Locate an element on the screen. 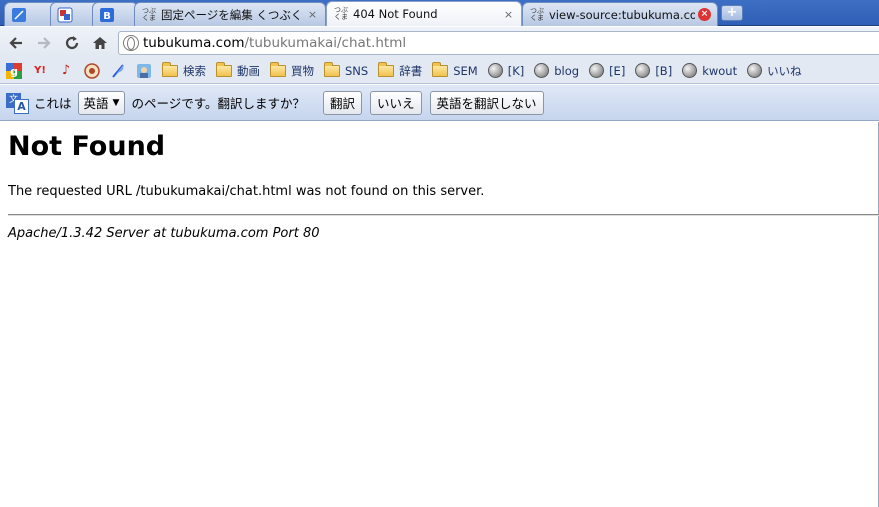  toolbar: tubukuma.com/tubukumakai/chat.html is located at coordinates (439, 42).